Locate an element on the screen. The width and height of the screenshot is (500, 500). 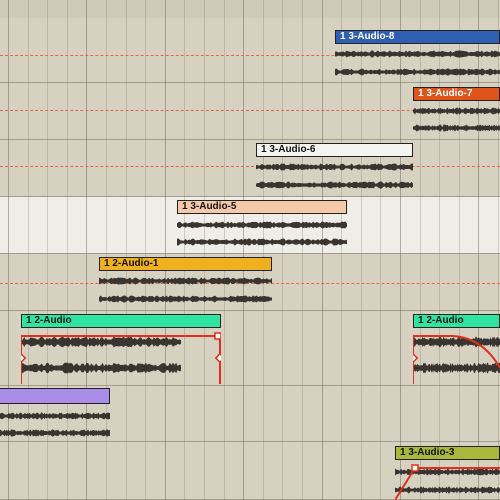
clip-audio-7: 1 3-Audio-7 is located at coordinates (456, 112).